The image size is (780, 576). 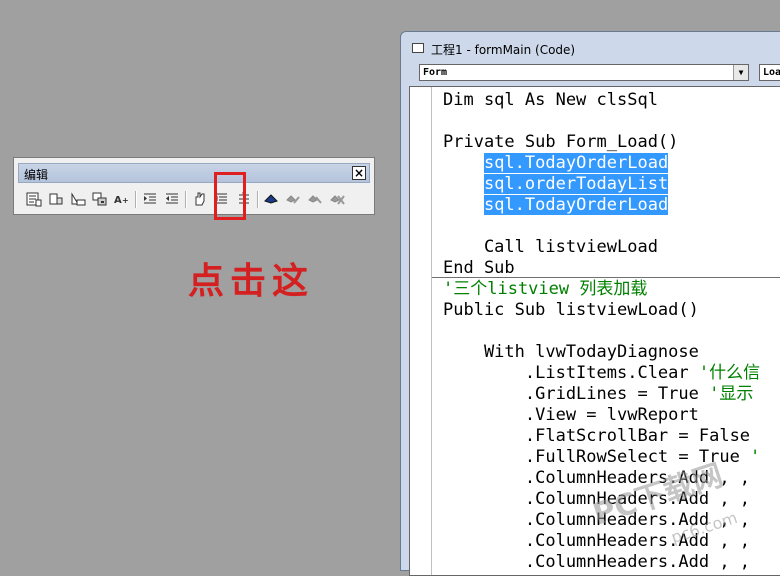 I want to click on code-line: .ListItems.Clear '什么信, so click(x=601, y=373).